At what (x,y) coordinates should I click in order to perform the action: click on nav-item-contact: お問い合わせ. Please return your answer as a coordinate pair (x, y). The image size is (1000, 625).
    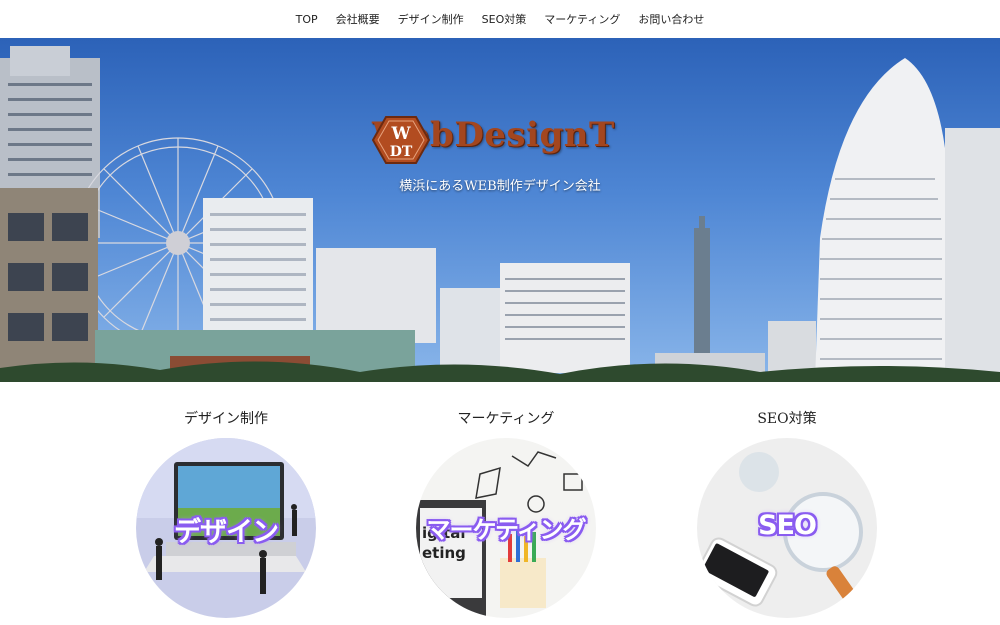
    Looking at the image, I should click on (671, 19).